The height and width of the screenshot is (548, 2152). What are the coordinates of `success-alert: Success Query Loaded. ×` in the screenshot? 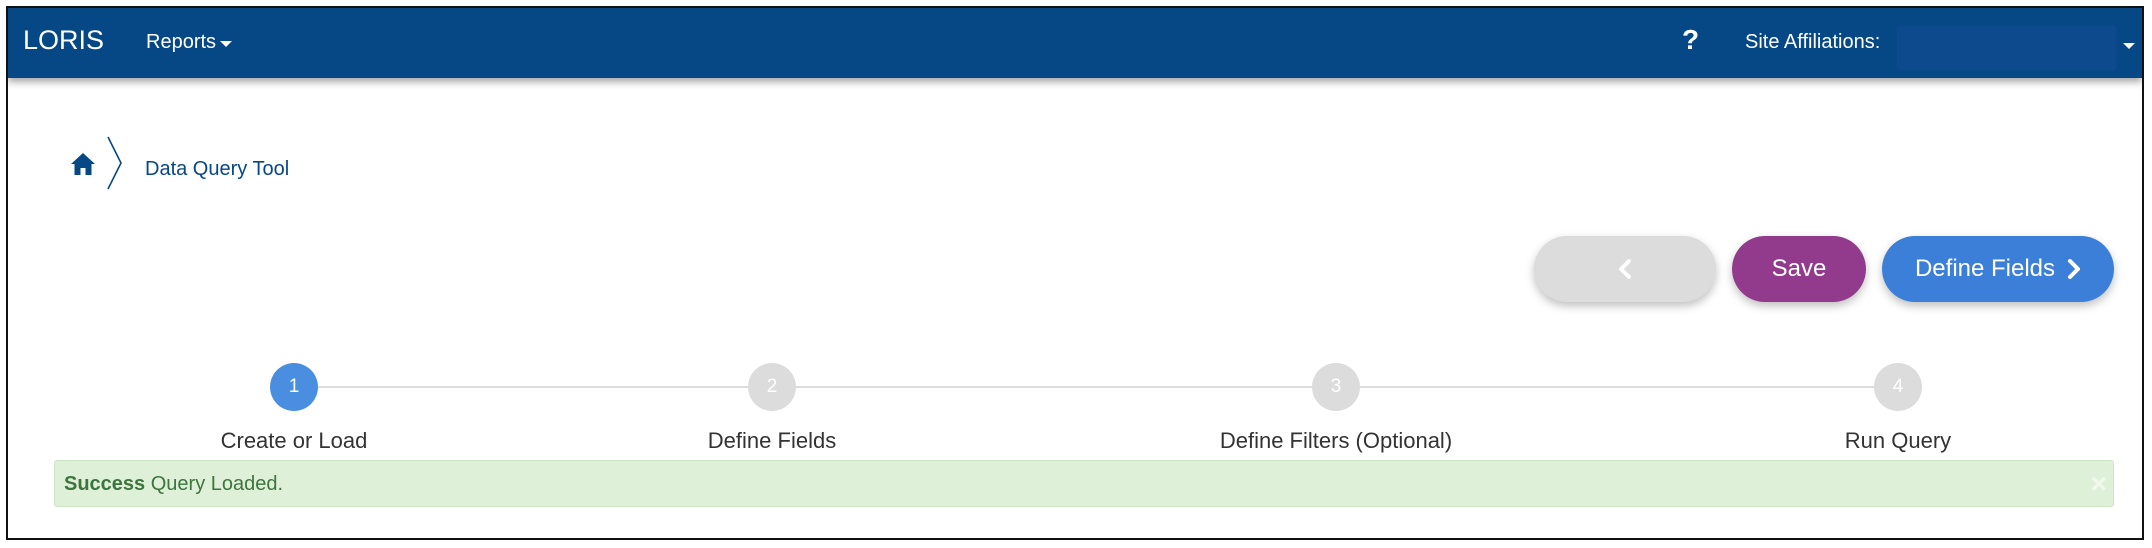 It's located at (1084, 483).